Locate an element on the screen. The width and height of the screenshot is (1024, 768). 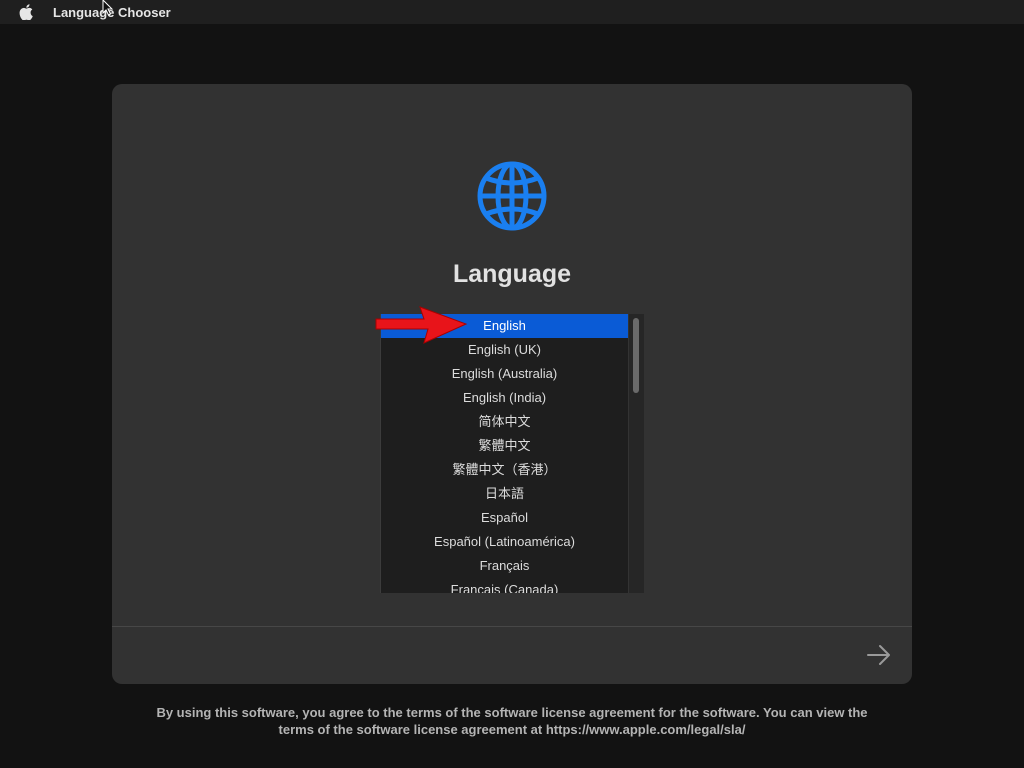
language-option: English (Australia) is located at coordinates (504, 374).